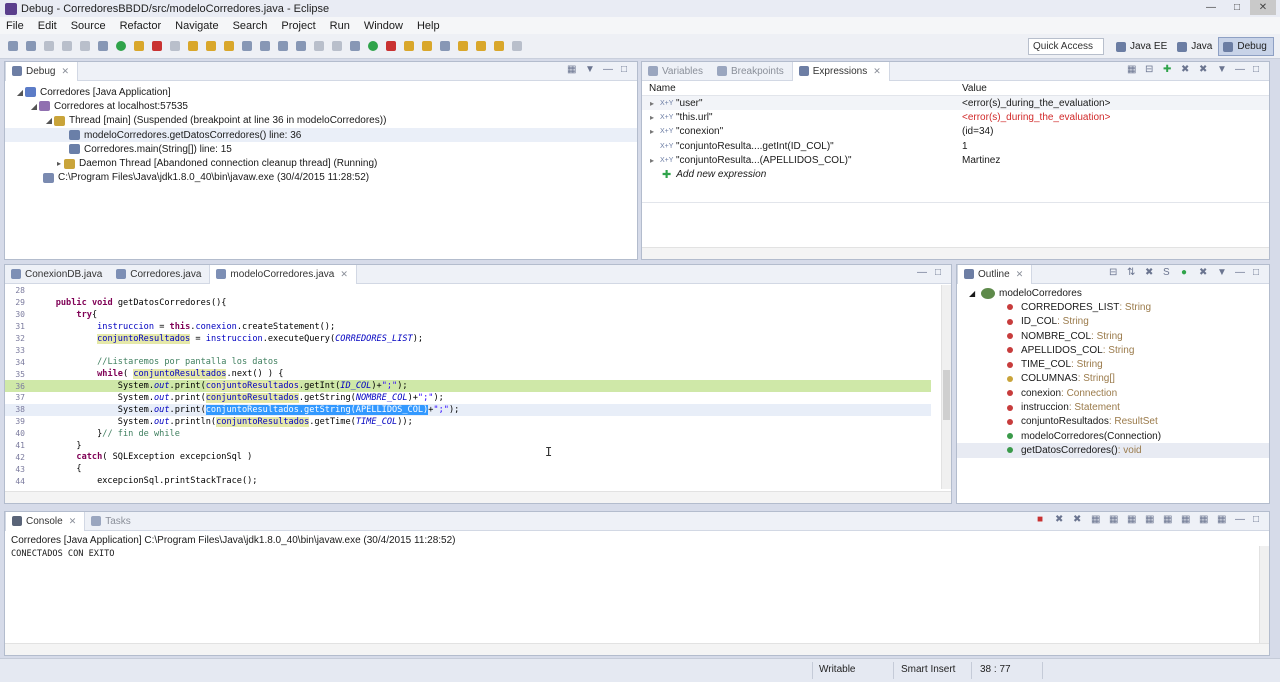 The image size is (1280, 682). Describe the element at coordinates (42, 71) in the screenshot. I see `tab-debug: Debug ✕` at that location.